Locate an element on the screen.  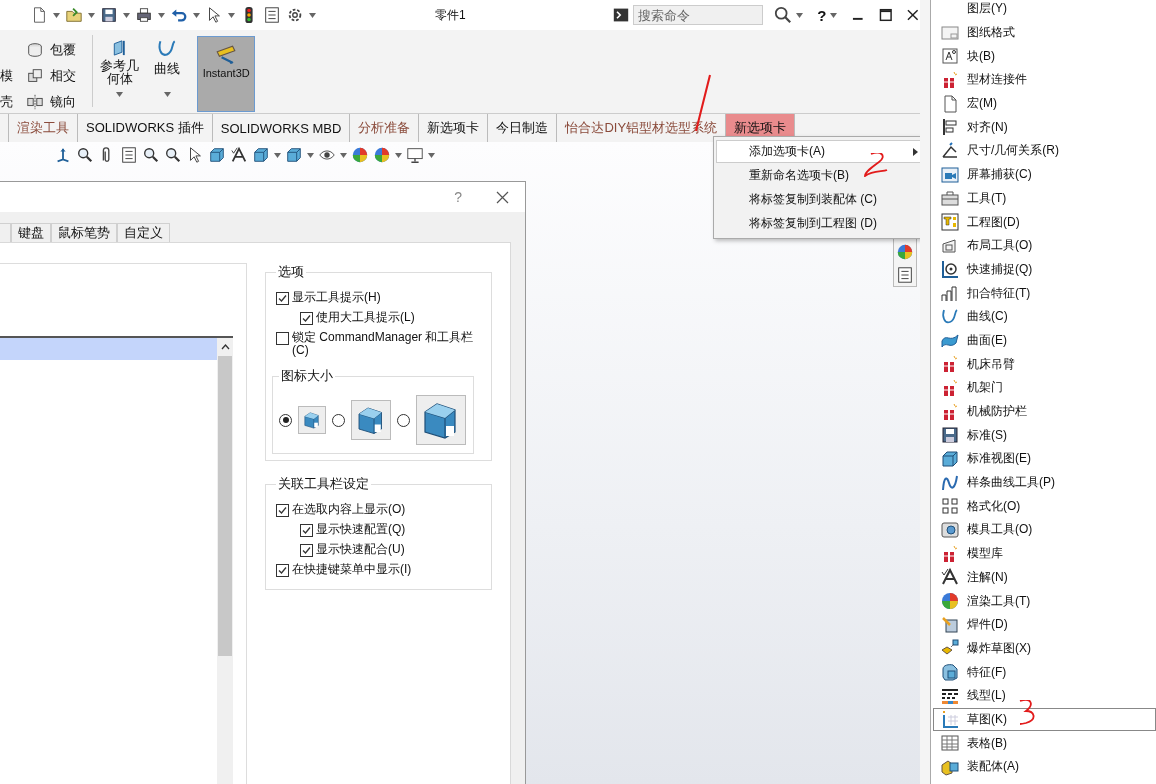
toolbar-list-item: 表格(B) is located at coordinates (1044, 743).